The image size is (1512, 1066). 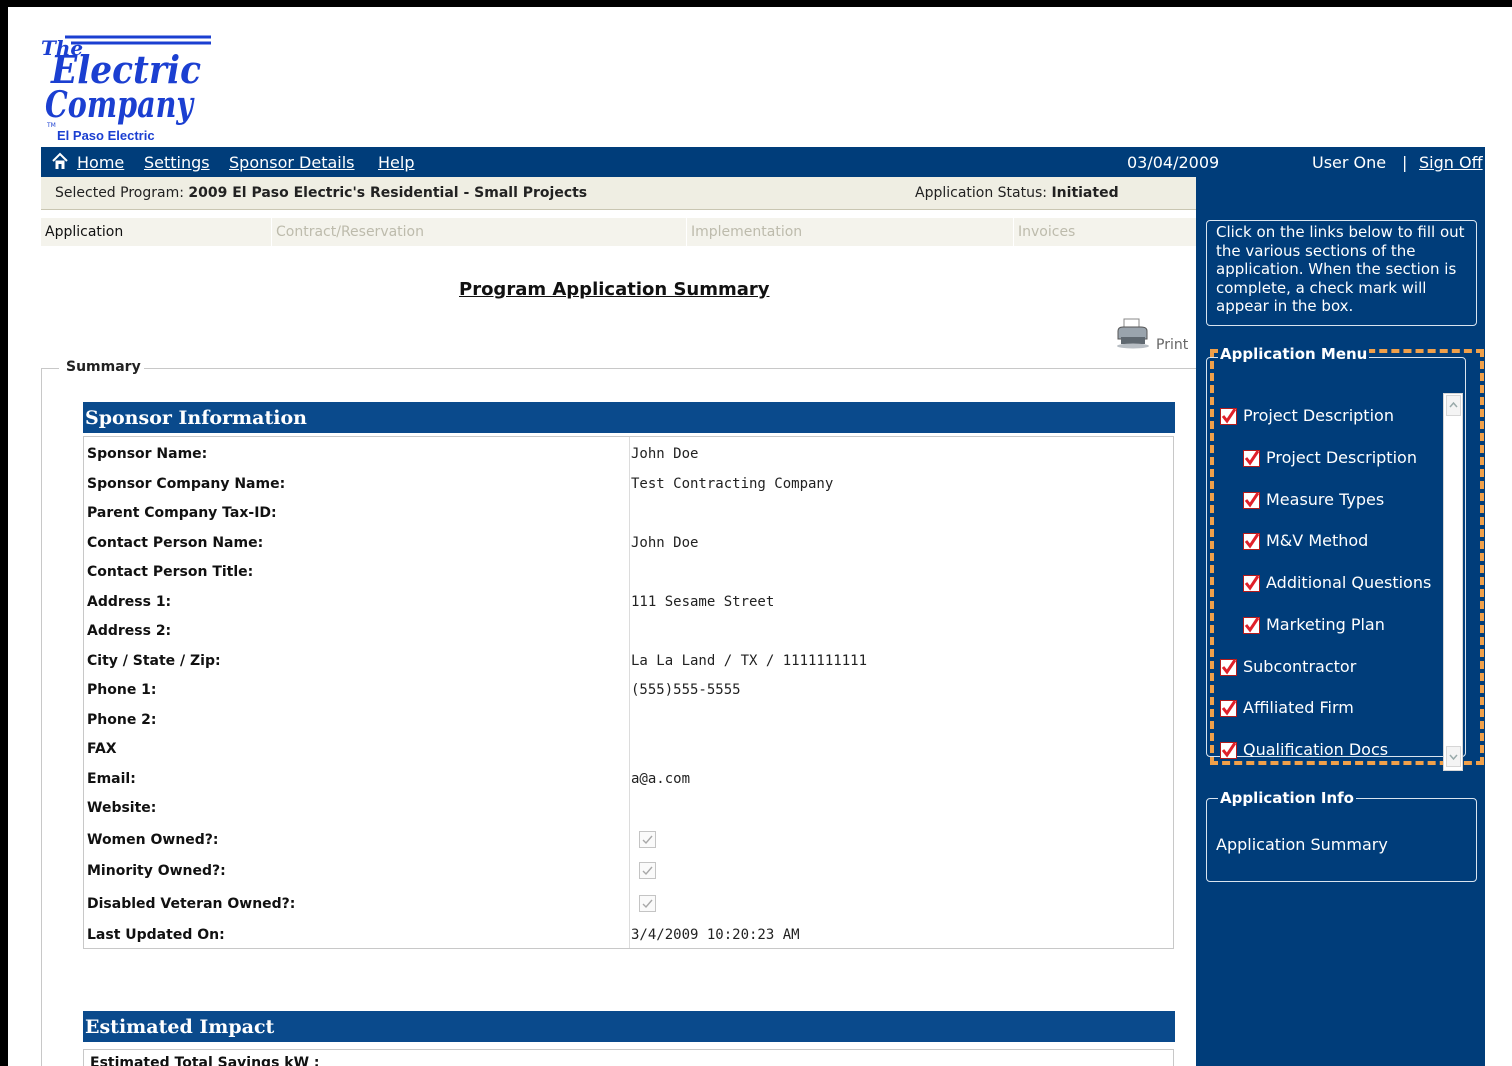 I want to click on user-name: User One, so click(x=1349, y=162).